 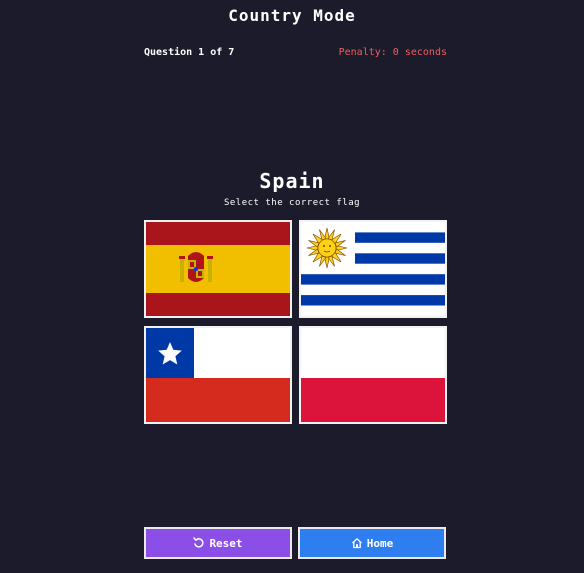 I want to click on spain-flag-icon, so click(x=218, y=269).